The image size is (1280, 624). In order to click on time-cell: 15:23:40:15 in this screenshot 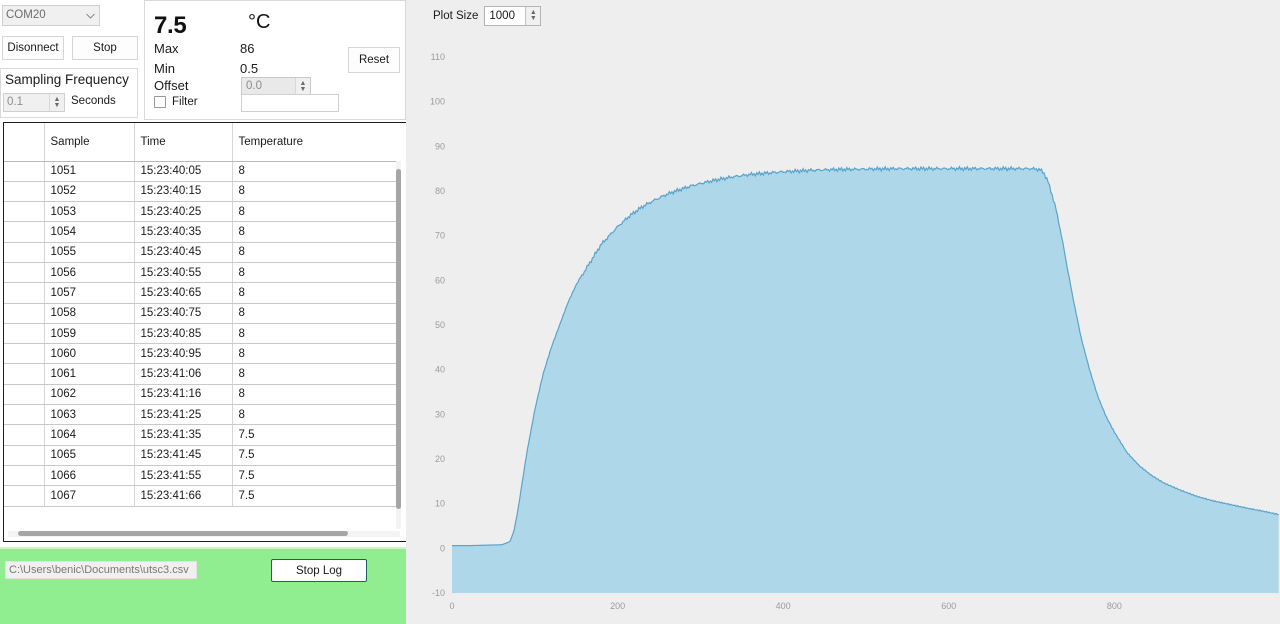, I will do `click(183, 192)`.